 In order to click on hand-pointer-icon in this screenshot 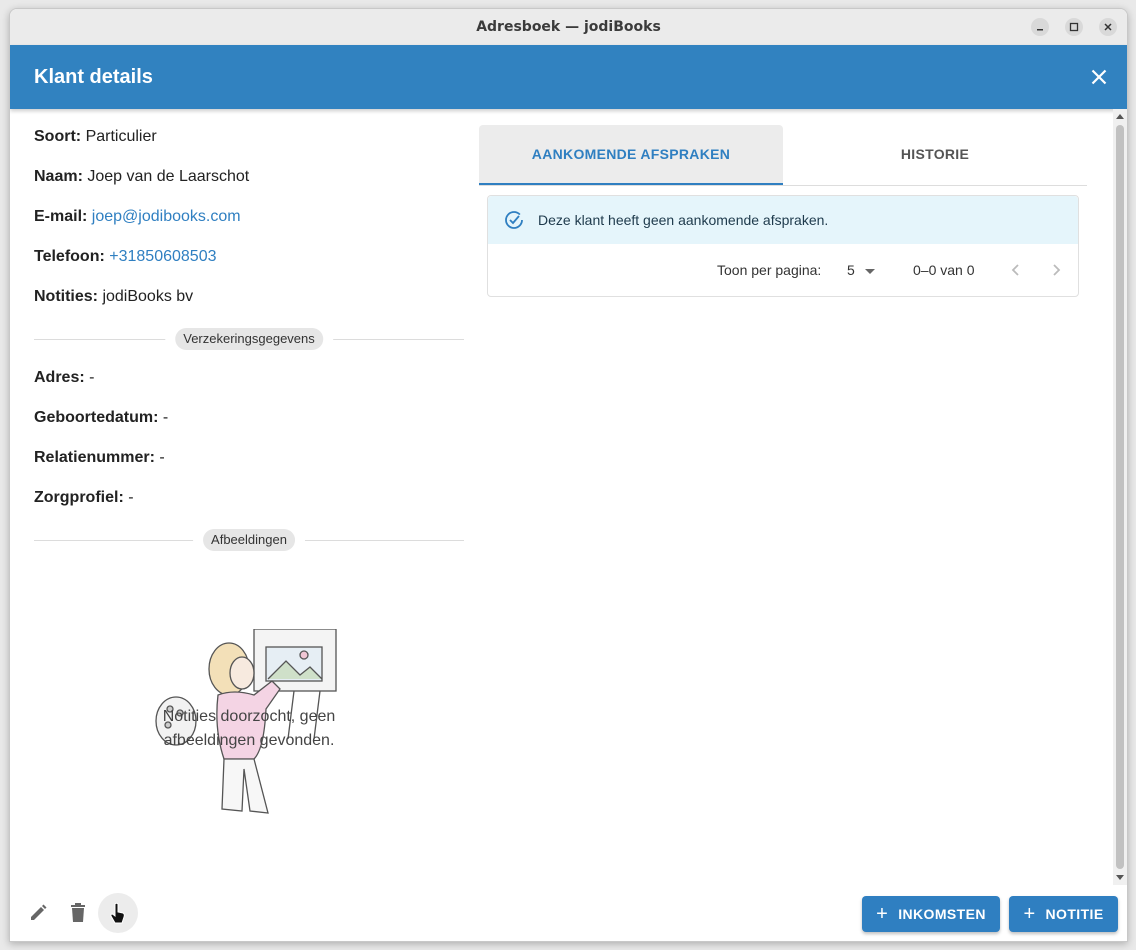, I will do `click(117, 913)`.